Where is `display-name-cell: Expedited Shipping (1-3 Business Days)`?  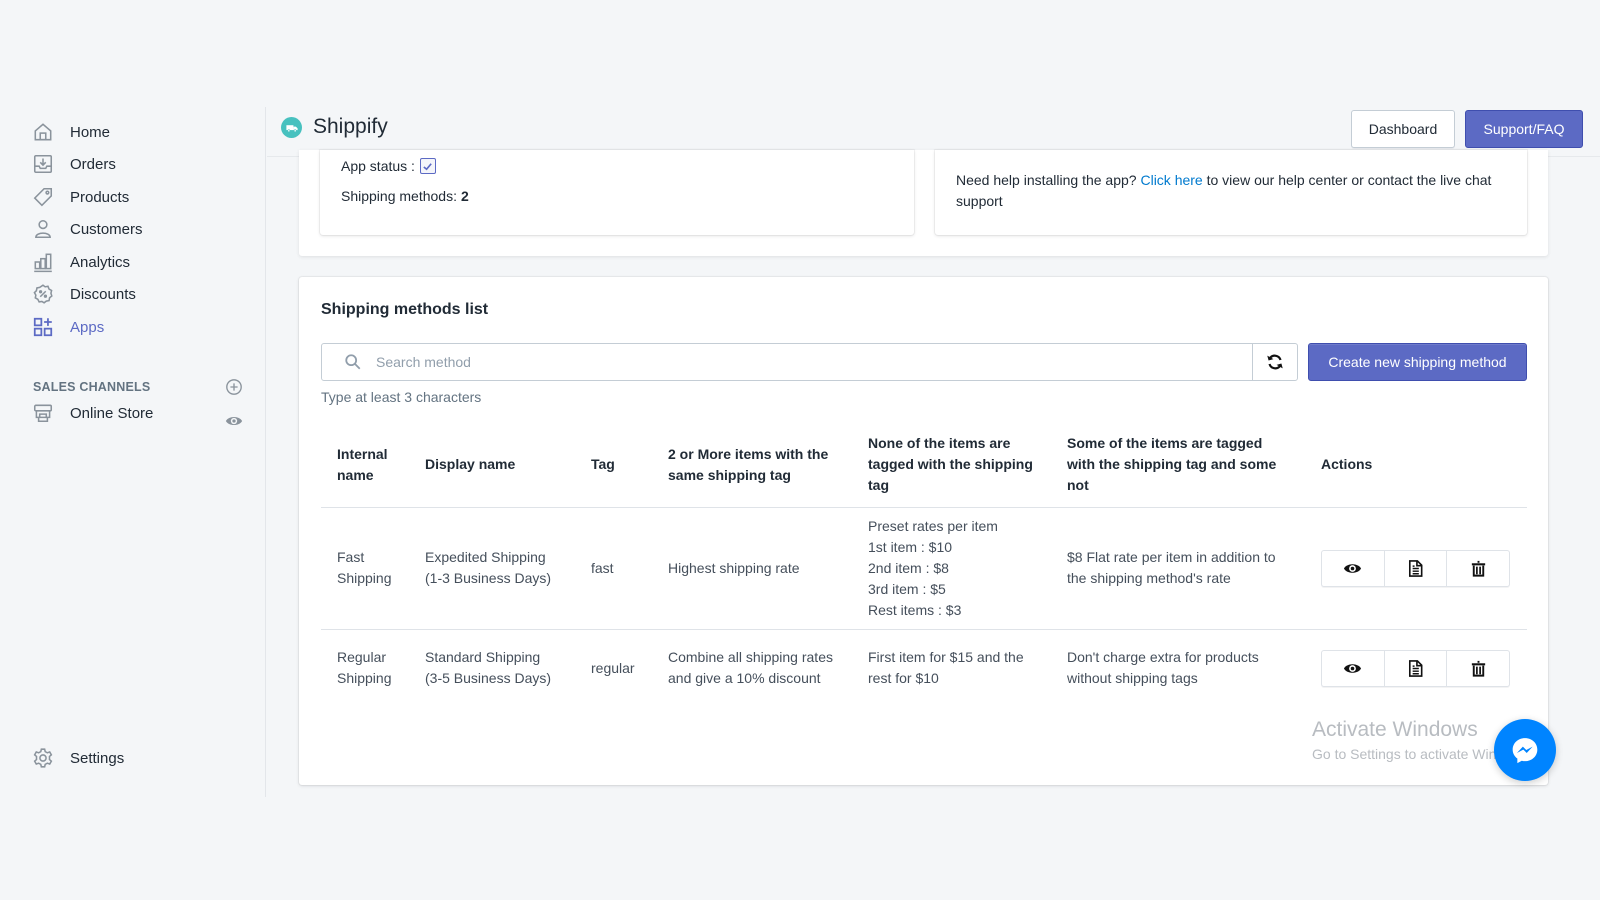 display-name-cell: Expedited Shipping (1-3 Business Days) is located at coordinates (492, 568).